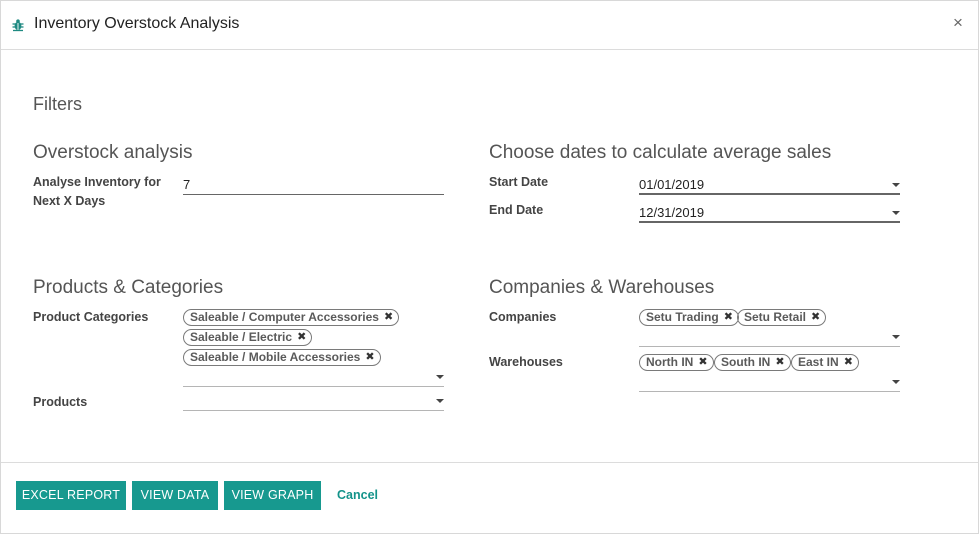 Image resolution: width=979 pixels, height=534 pixels. I want to click on warehouse-tag-label: North IN, so click(670, 362).